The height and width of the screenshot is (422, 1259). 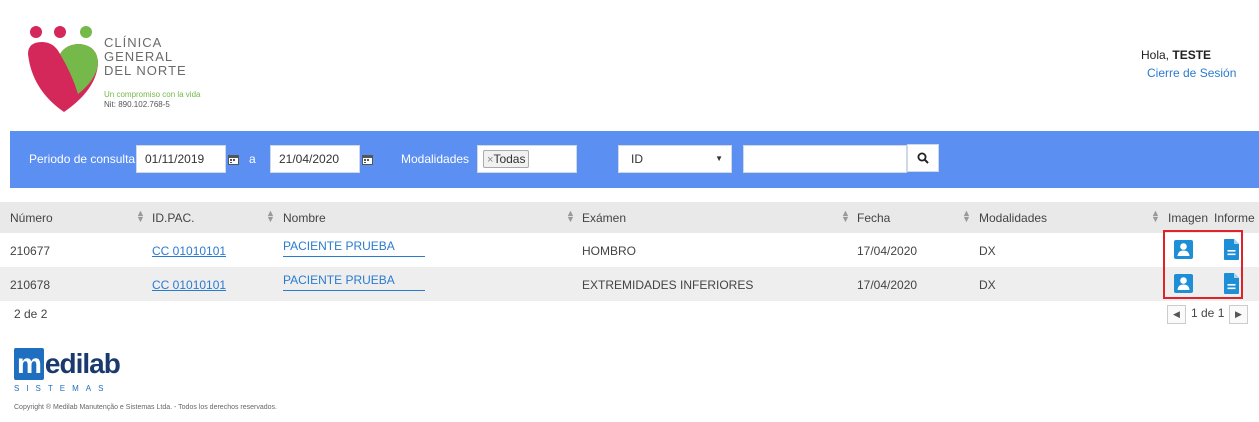 What do you see at coordinates (304, 218) in the screenshot?
I see `col-nombre: Nombre` at bounding box center [304, 218].